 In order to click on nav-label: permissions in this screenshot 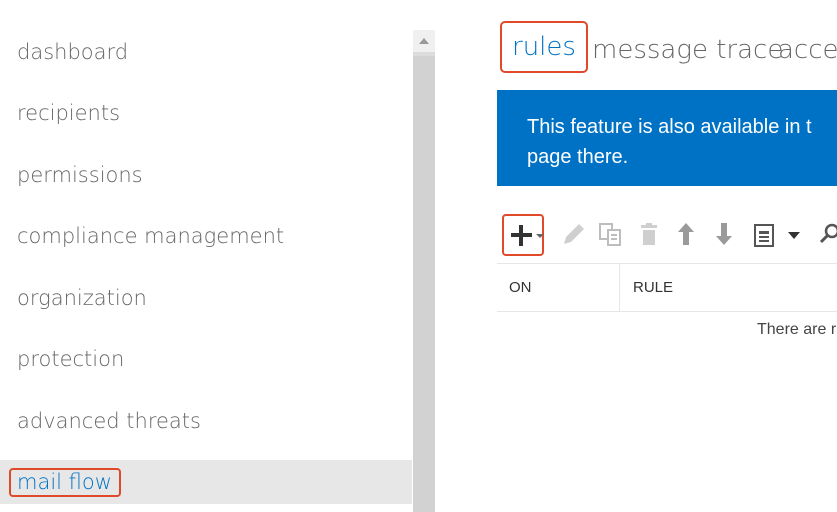, I will do `click(80, 175)`.